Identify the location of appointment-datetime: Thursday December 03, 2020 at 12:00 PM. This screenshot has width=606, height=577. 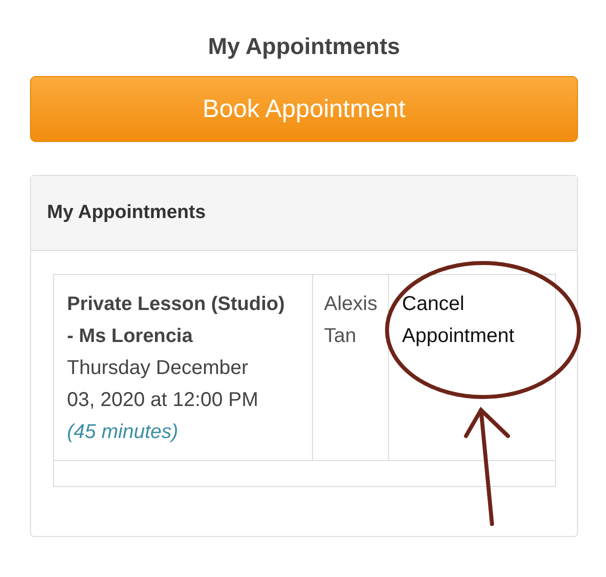
(163, 384).